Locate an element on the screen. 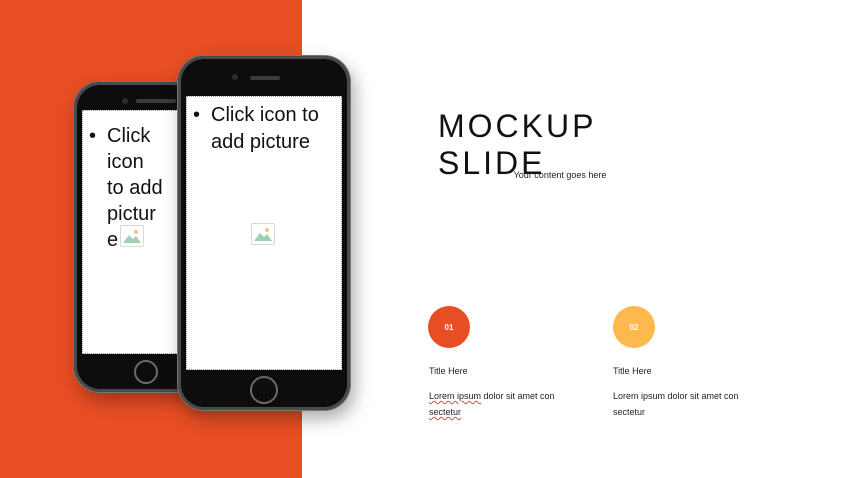 This screenshot has height=478, width=850. placeholder-line: Click icon to is located at coordinates (265, 115).